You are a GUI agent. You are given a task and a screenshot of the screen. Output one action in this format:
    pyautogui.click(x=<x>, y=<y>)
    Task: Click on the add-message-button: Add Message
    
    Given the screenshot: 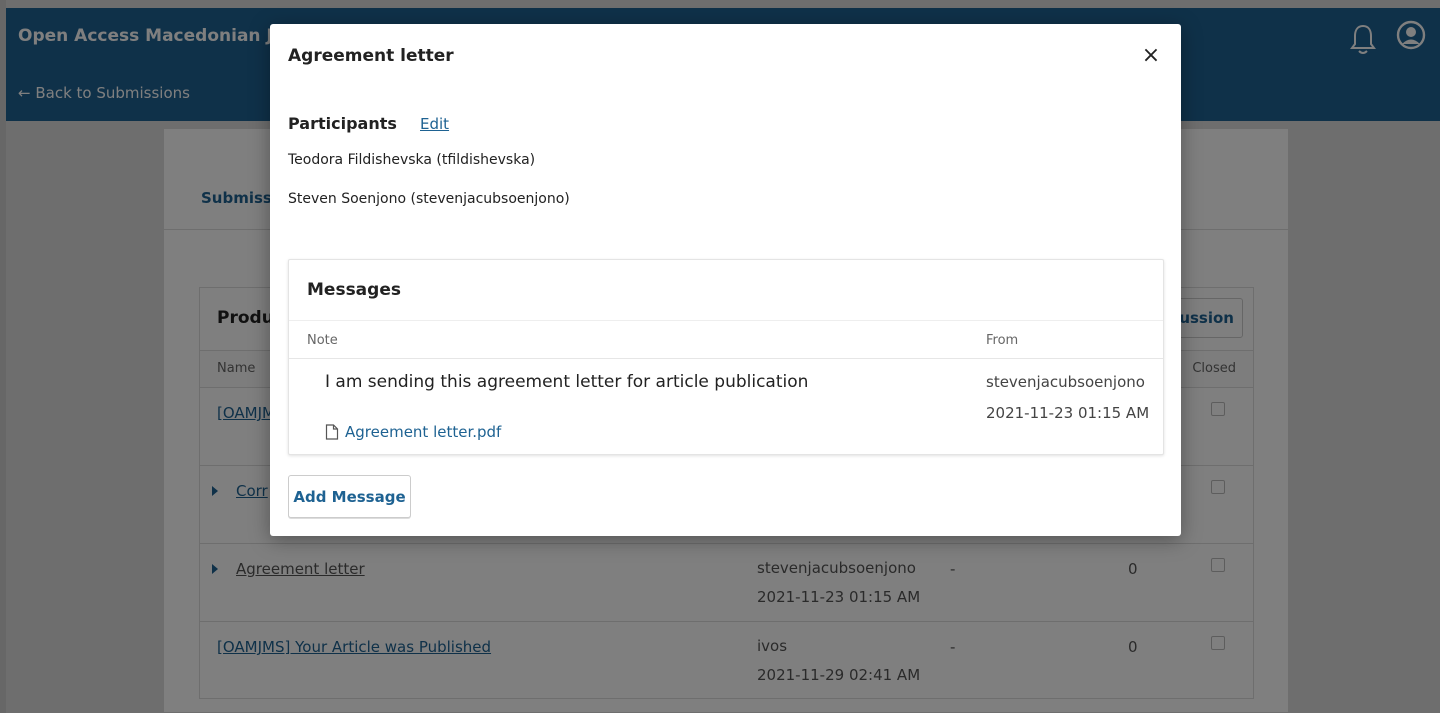 What is the action you would take?
    pyautogui.click(x=349, y=496)
    